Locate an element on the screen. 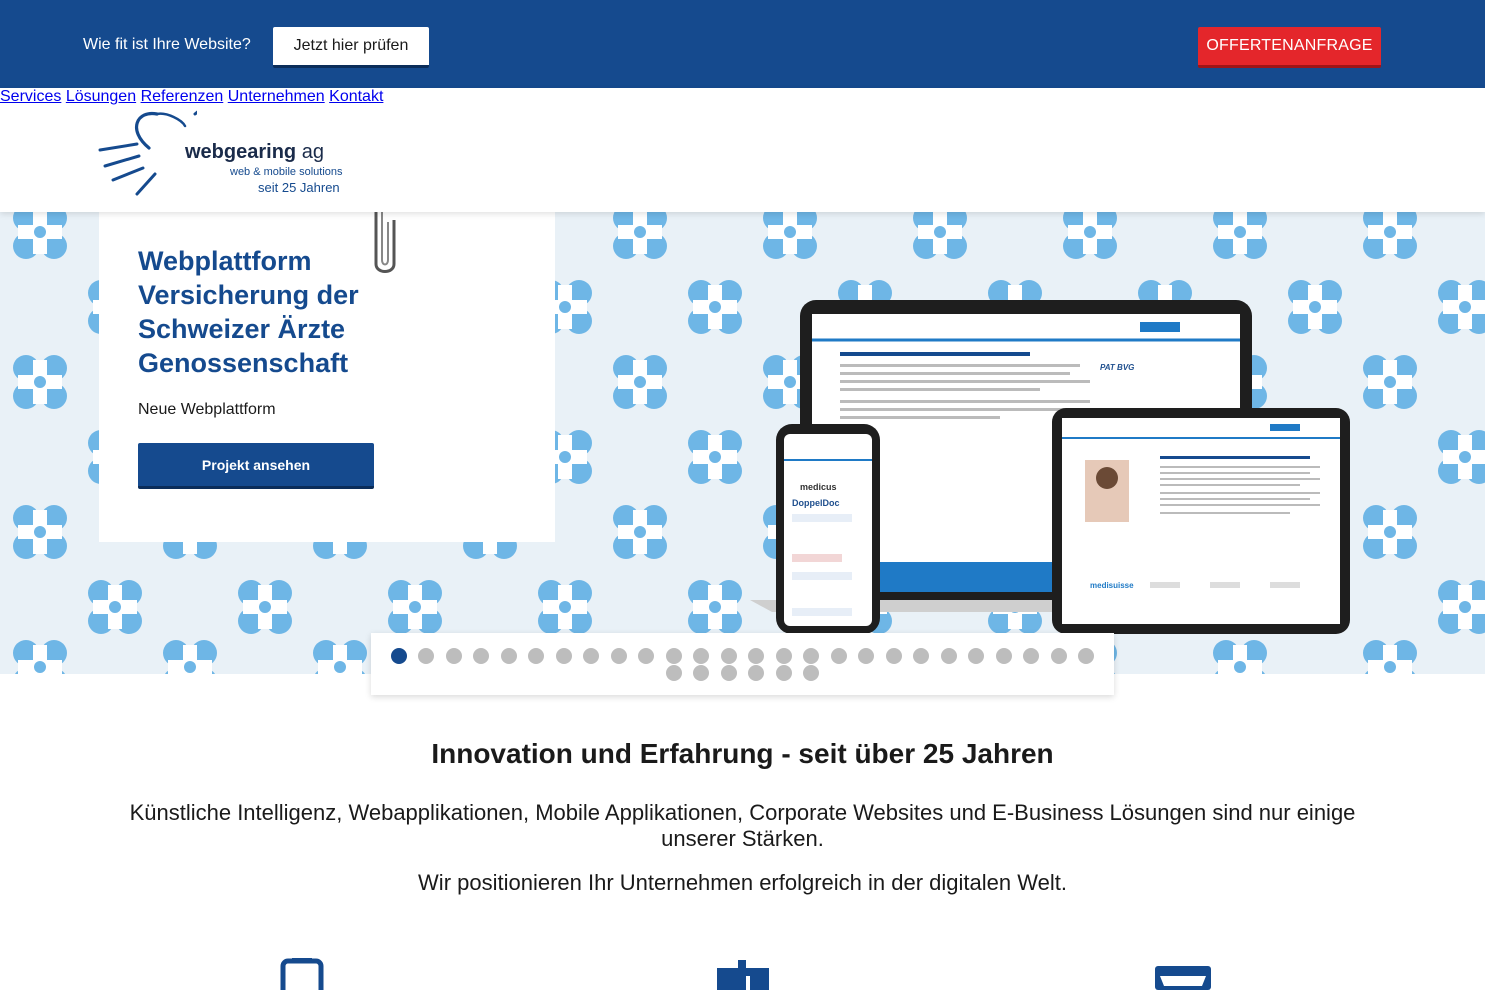 The image size is (1485, 990). logo-since: seit 25 Jahren is located at coordinates (299, 187).